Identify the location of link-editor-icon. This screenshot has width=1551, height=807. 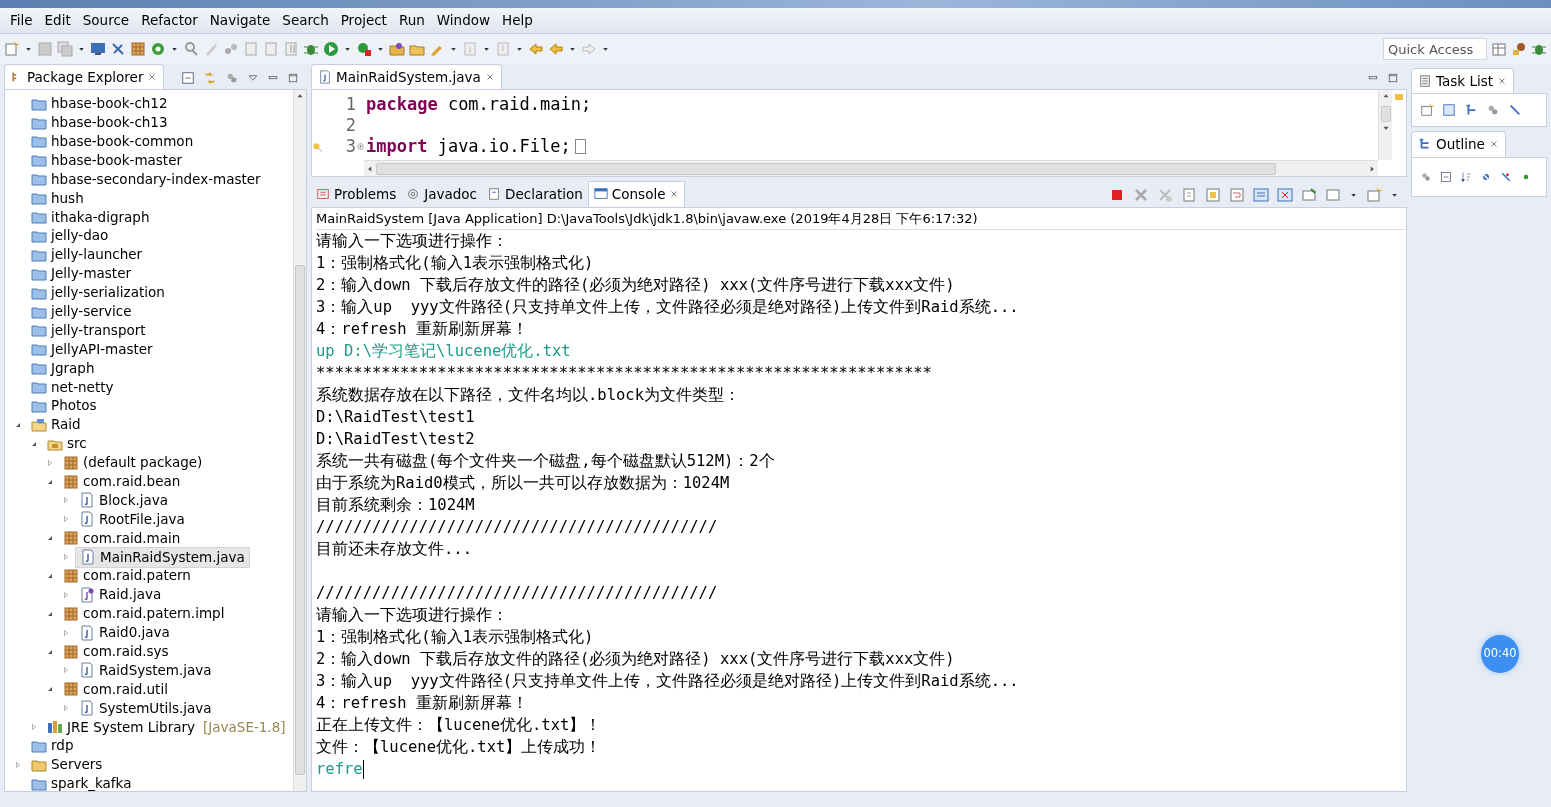
(210, 78).